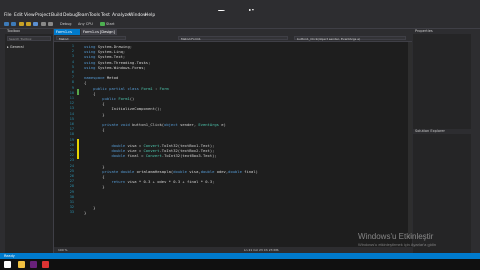 Image resolution: width=480 pixels, height=270 pixels. Describe the element at coordinates (29, 31) in the screenshot. I see `toolbox-title: Toolbox` at that location.